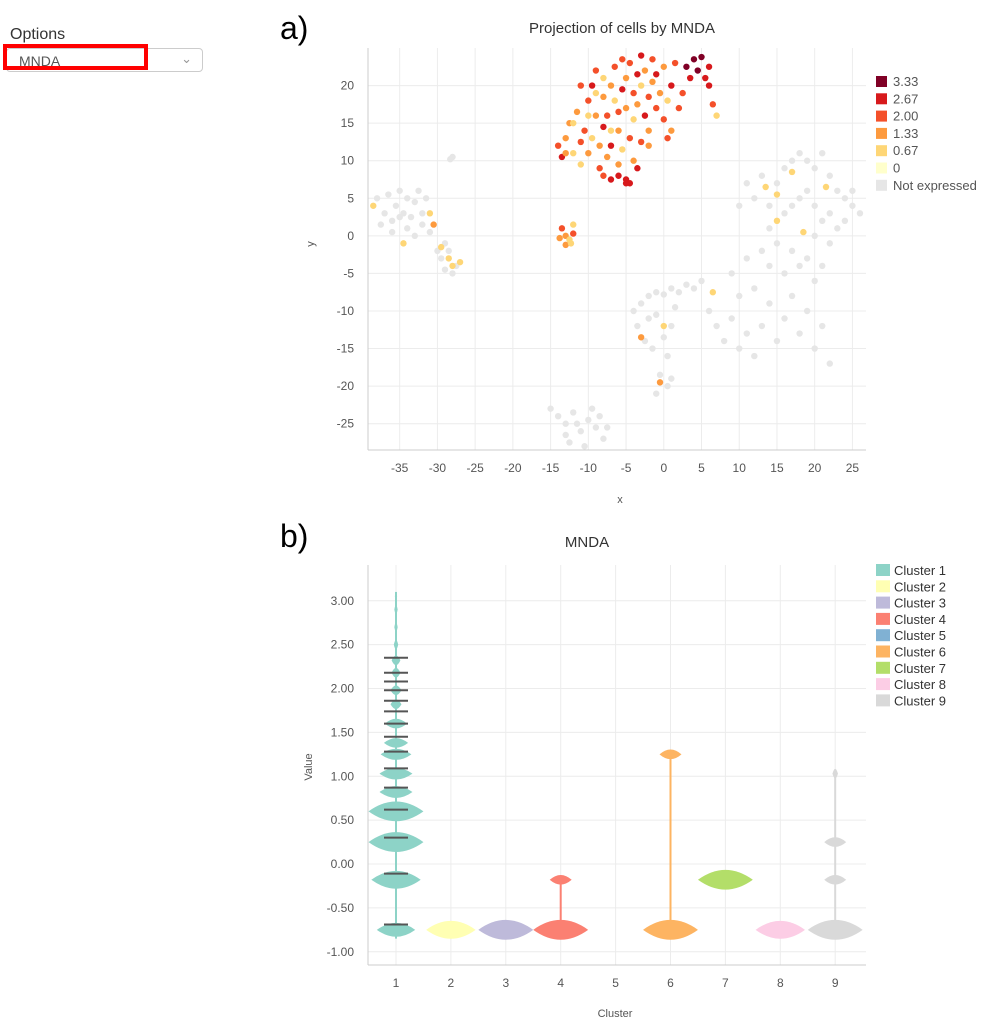 This screenshot has width=996, height=1024. Describe the element at coordinates (663, 468) in the screenshot. I see `x-tick-label: 0` at that location.